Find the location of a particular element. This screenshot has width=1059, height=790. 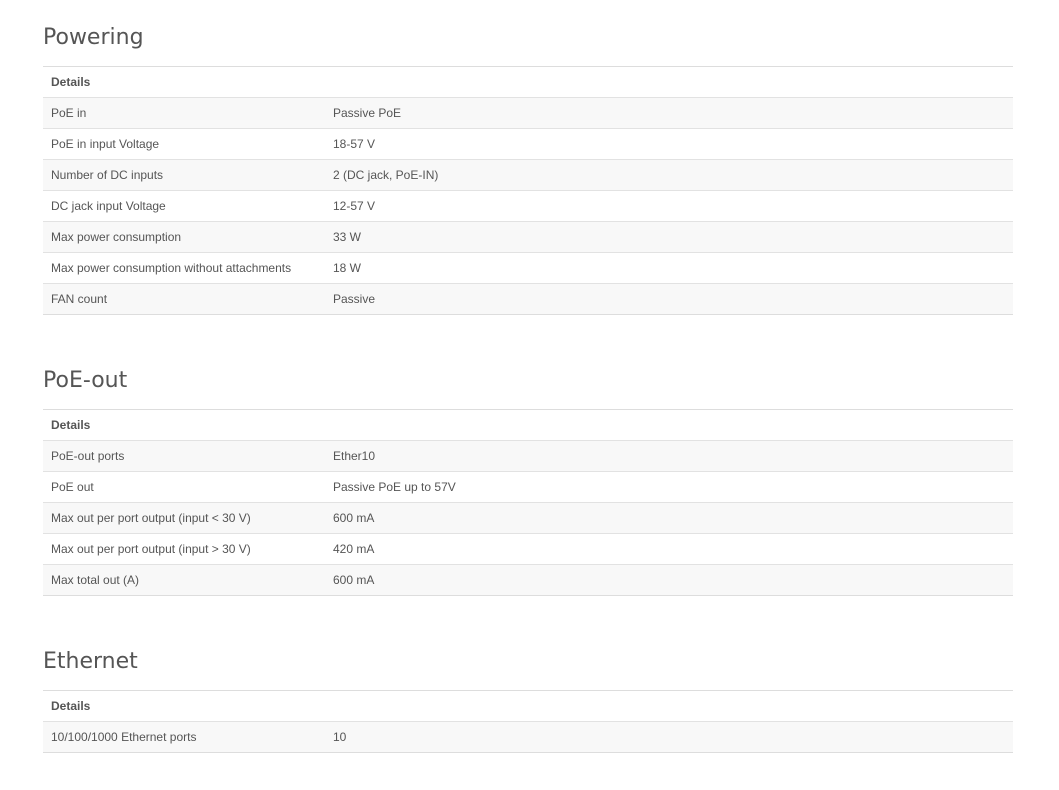

spec-value: 18-57 V is located at coordinates (669, 144).